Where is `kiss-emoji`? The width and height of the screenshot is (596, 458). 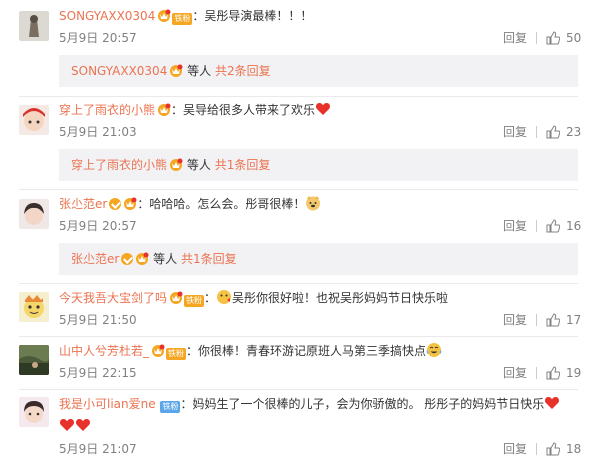
kiss-emoji is located at coordinates (224, 297).